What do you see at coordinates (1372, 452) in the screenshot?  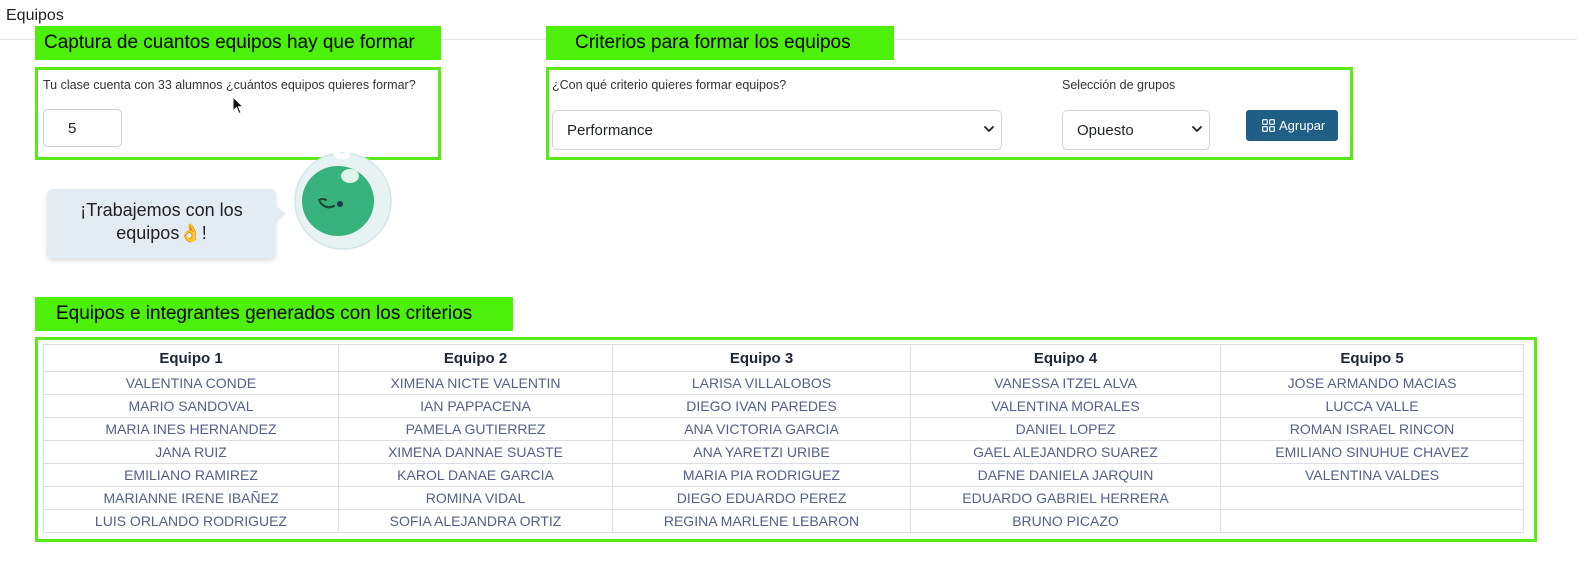 I see `table-cell: EMILIANO SINUHUE CHAVEZ` at bounding box center [1372, 452].